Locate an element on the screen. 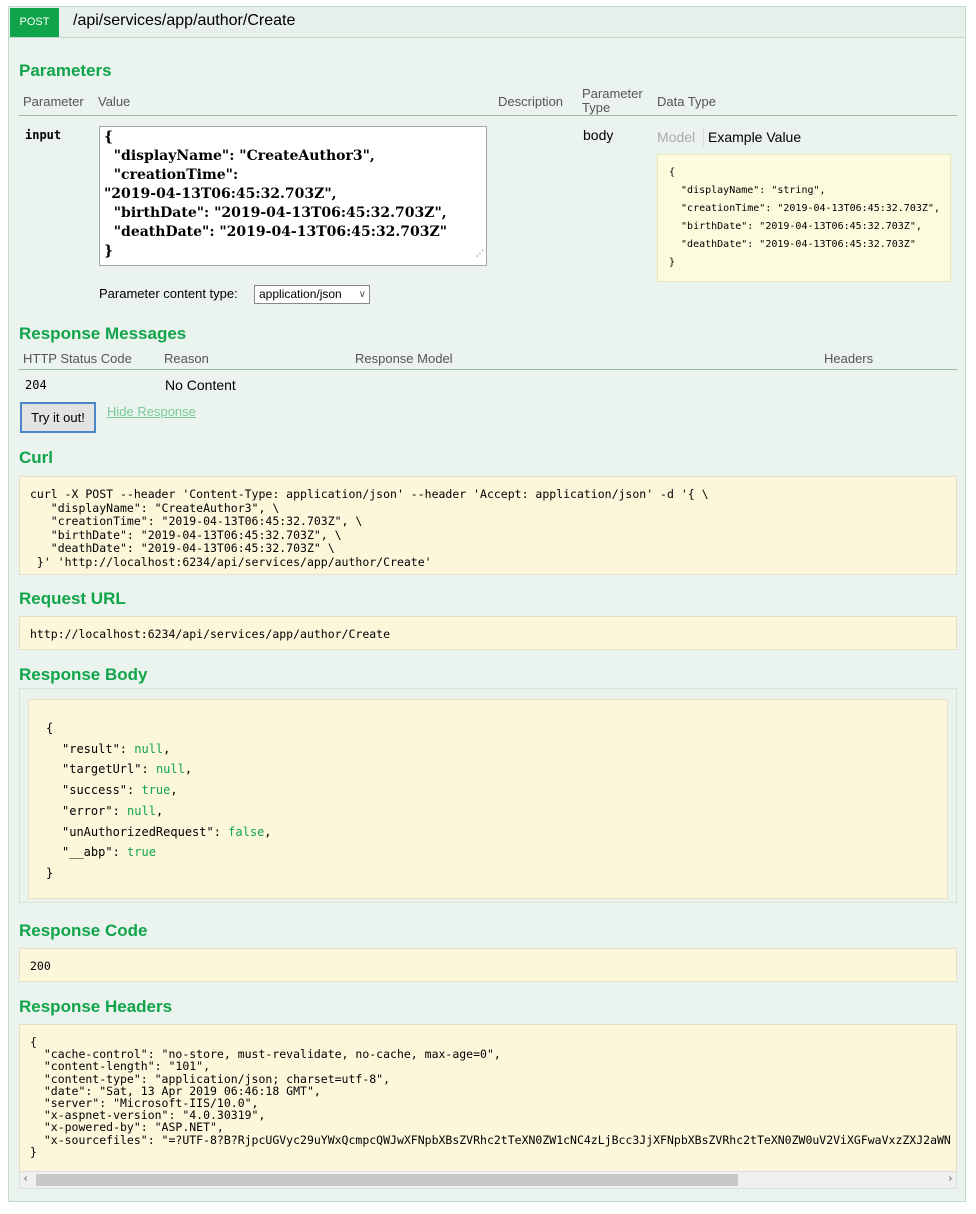 The image size is (976, 1214). col-reason: Reason is located at coordinates (186, 358).